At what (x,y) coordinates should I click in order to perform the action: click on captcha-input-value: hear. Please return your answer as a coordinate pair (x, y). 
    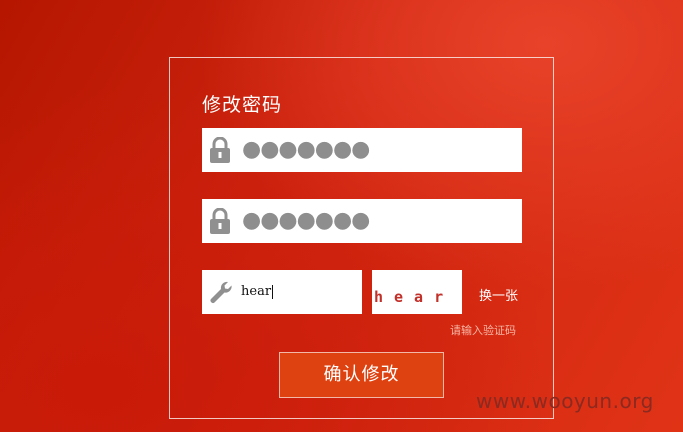
    Looking at the image, I should click on (257, 291).